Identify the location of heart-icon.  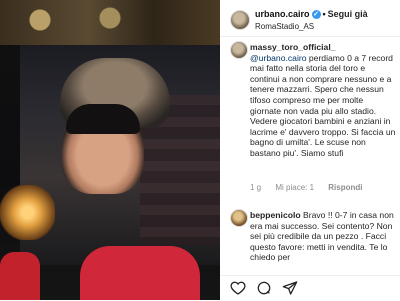
(238, 288).